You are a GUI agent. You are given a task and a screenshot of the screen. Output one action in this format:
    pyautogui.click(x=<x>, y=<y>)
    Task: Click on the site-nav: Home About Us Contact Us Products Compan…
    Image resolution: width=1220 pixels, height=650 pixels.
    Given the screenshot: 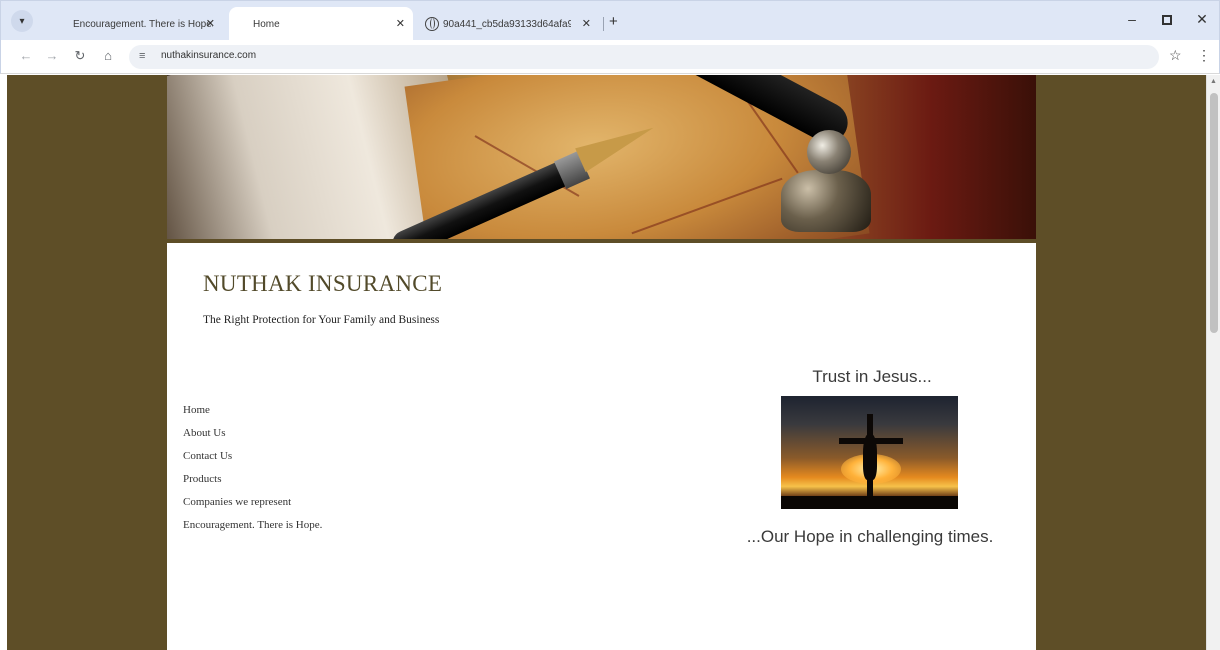 What is the action you would take?
    pyautogui.click(x=252, y=472)
    